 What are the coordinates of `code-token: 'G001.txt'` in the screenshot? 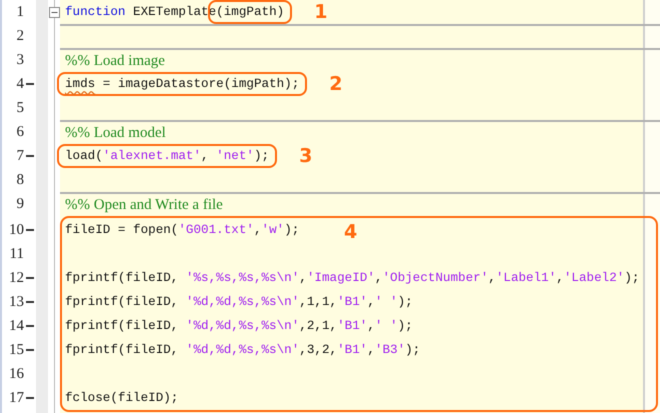 It's located at (216, 230).